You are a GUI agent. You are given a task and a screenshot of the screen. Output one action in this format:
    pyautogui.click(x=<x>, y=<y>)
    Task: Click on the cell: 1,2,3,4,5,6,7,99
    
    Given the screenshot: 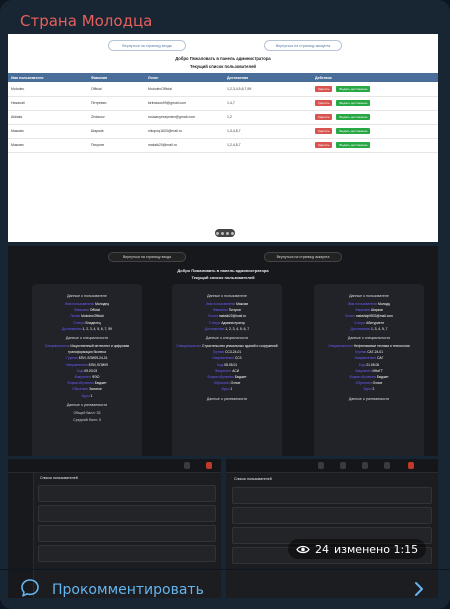 What is the action you would take?
    pyautogui.click(x=268, y=89)
    